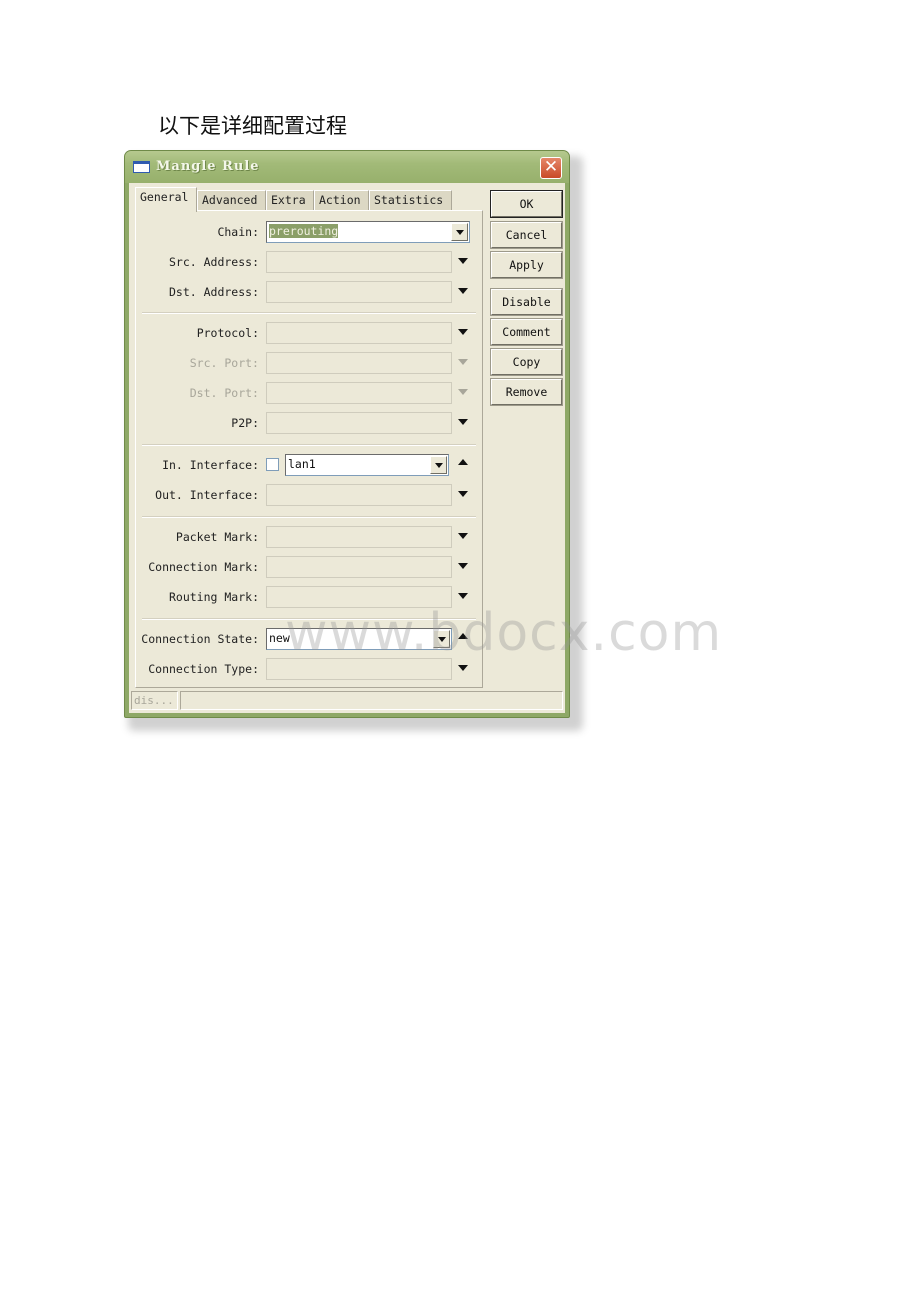  What do you see at coordinates (359, 393) in the screenshot?
I see `dst-port-field` at bounding box center [359, 393].